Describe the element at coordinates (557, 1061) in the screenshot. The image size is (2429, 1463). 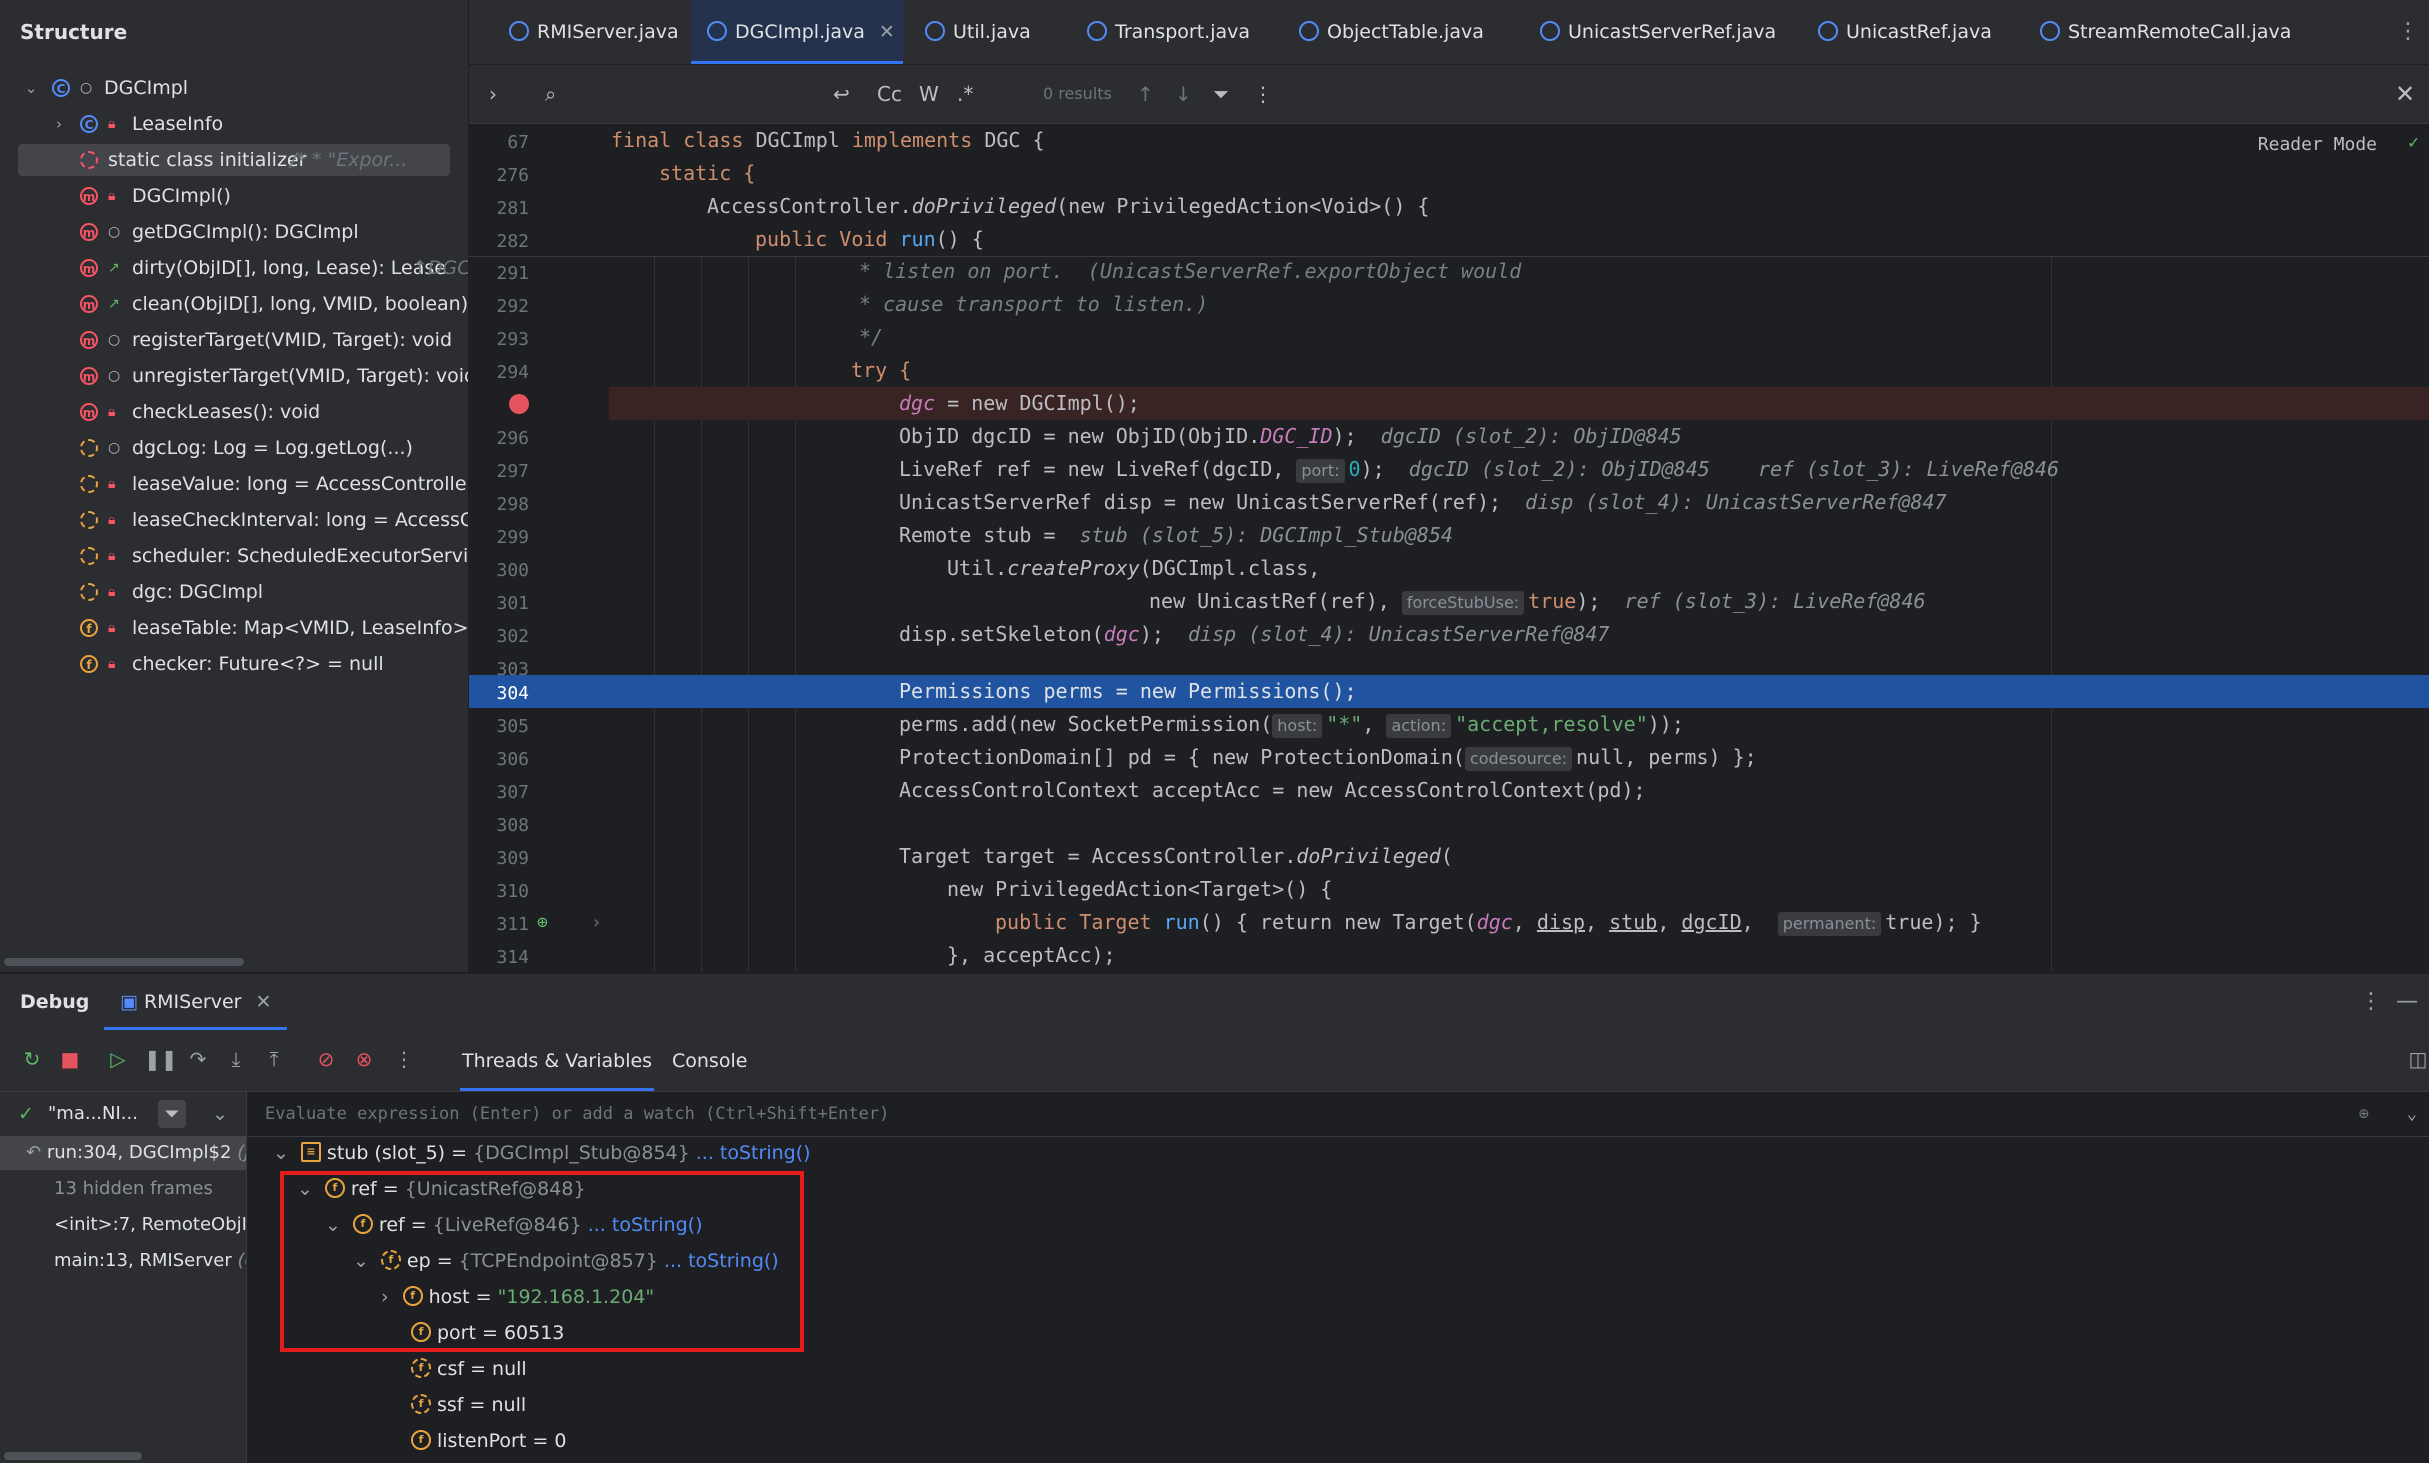
I see `tab-threads-variables: Threads & Variables` at that location.